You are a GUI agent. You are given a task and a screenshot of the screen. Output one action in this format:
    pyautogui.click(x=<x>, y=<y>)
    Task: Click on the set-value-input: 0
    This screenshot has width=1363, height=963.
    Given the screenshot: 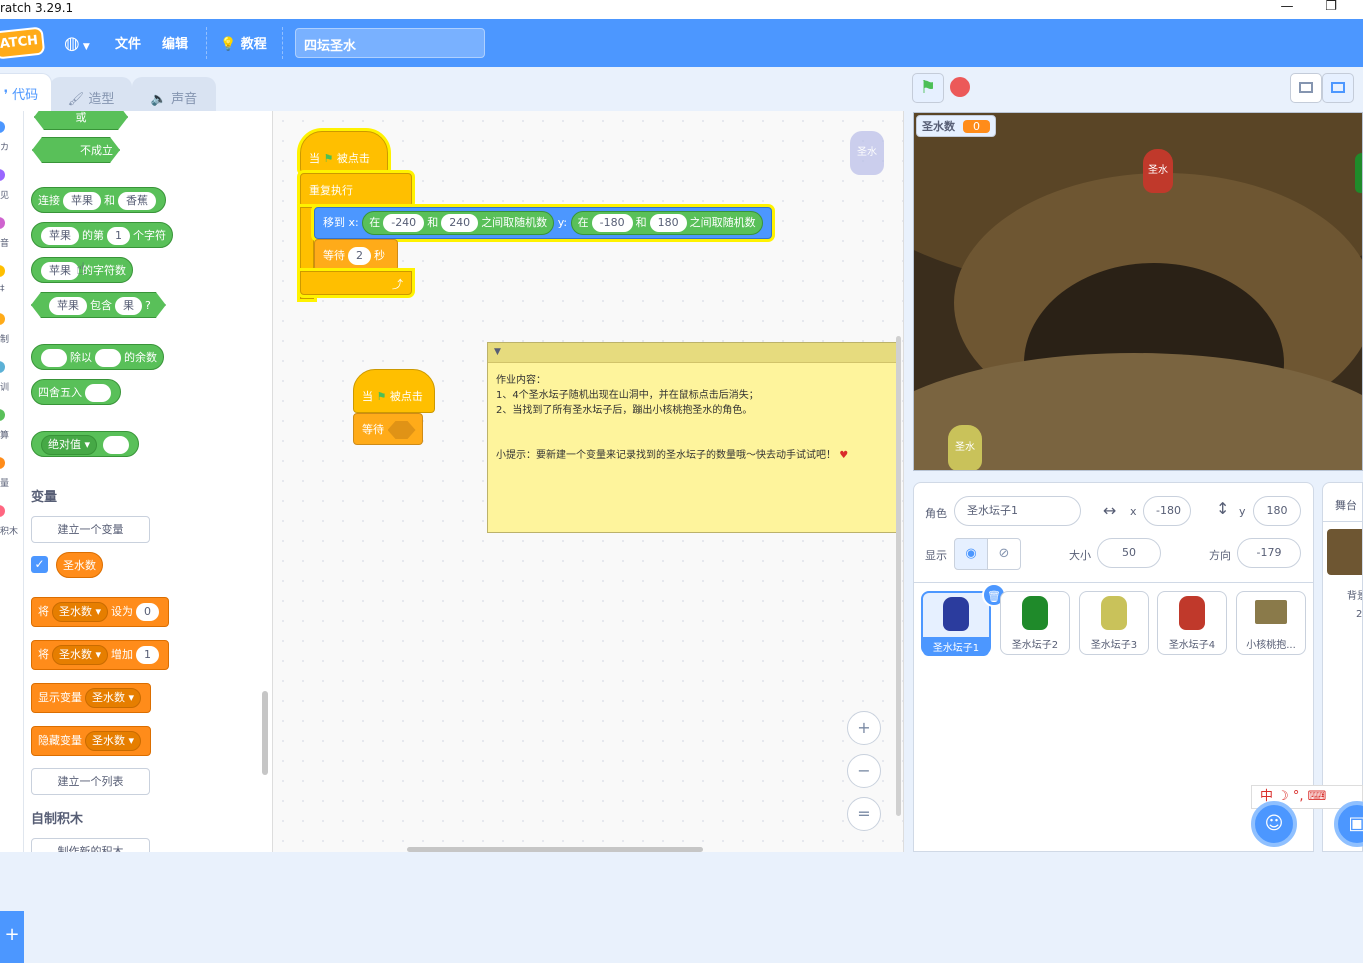 What is the action you would take?
    pyautogui.click(x=148, y=612)
    